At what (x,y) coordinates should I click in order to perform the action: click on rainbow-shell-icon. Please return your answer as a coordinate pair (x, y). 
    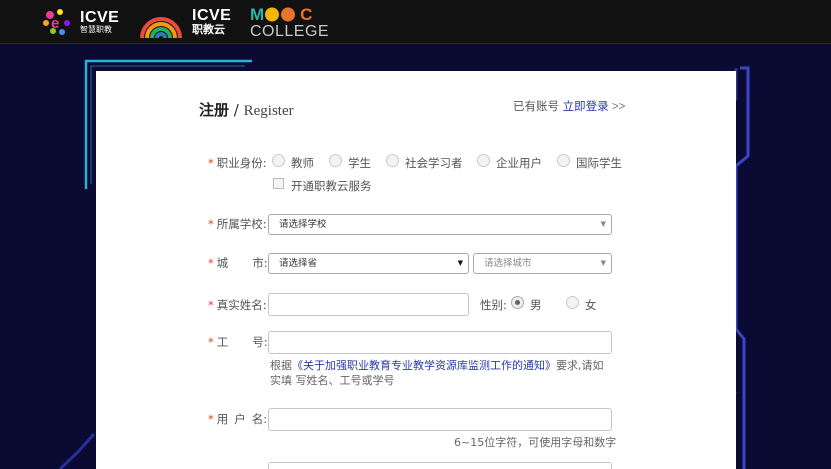
    Looking at the image, I should click on (161, 28).